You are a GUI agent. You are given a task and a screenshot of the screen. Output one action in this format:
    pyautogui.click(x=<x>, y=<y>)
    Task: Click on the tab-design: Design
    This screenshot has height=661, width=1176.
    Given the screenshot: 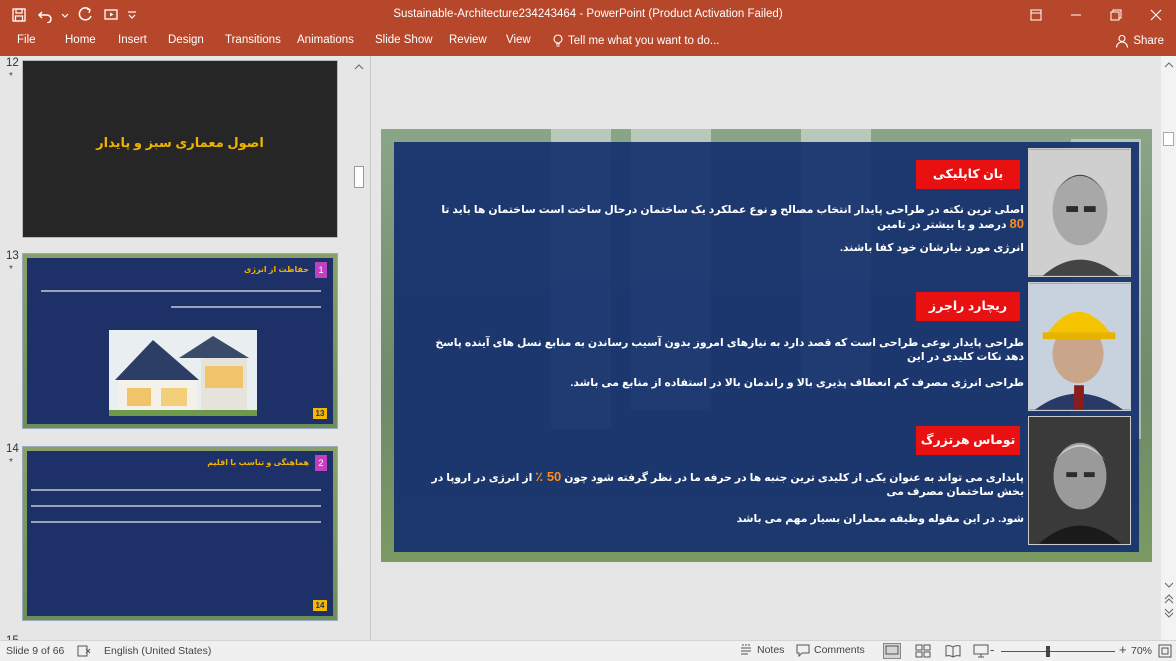 What is the action you would take?
    pyautogui.click(x=186, y=40)
    